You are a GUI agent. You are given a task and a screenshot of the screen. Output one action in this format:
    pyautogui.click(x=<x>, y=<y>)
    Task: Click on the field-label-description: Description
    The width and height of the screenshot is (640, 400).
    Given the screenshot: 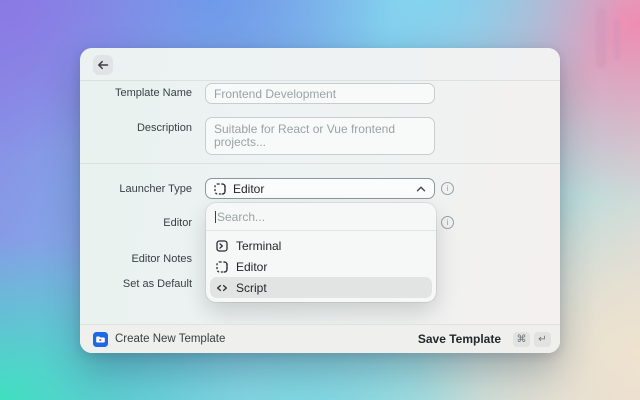 What is the action you would take?
    pyautogui.click(x=164, y=128)
    